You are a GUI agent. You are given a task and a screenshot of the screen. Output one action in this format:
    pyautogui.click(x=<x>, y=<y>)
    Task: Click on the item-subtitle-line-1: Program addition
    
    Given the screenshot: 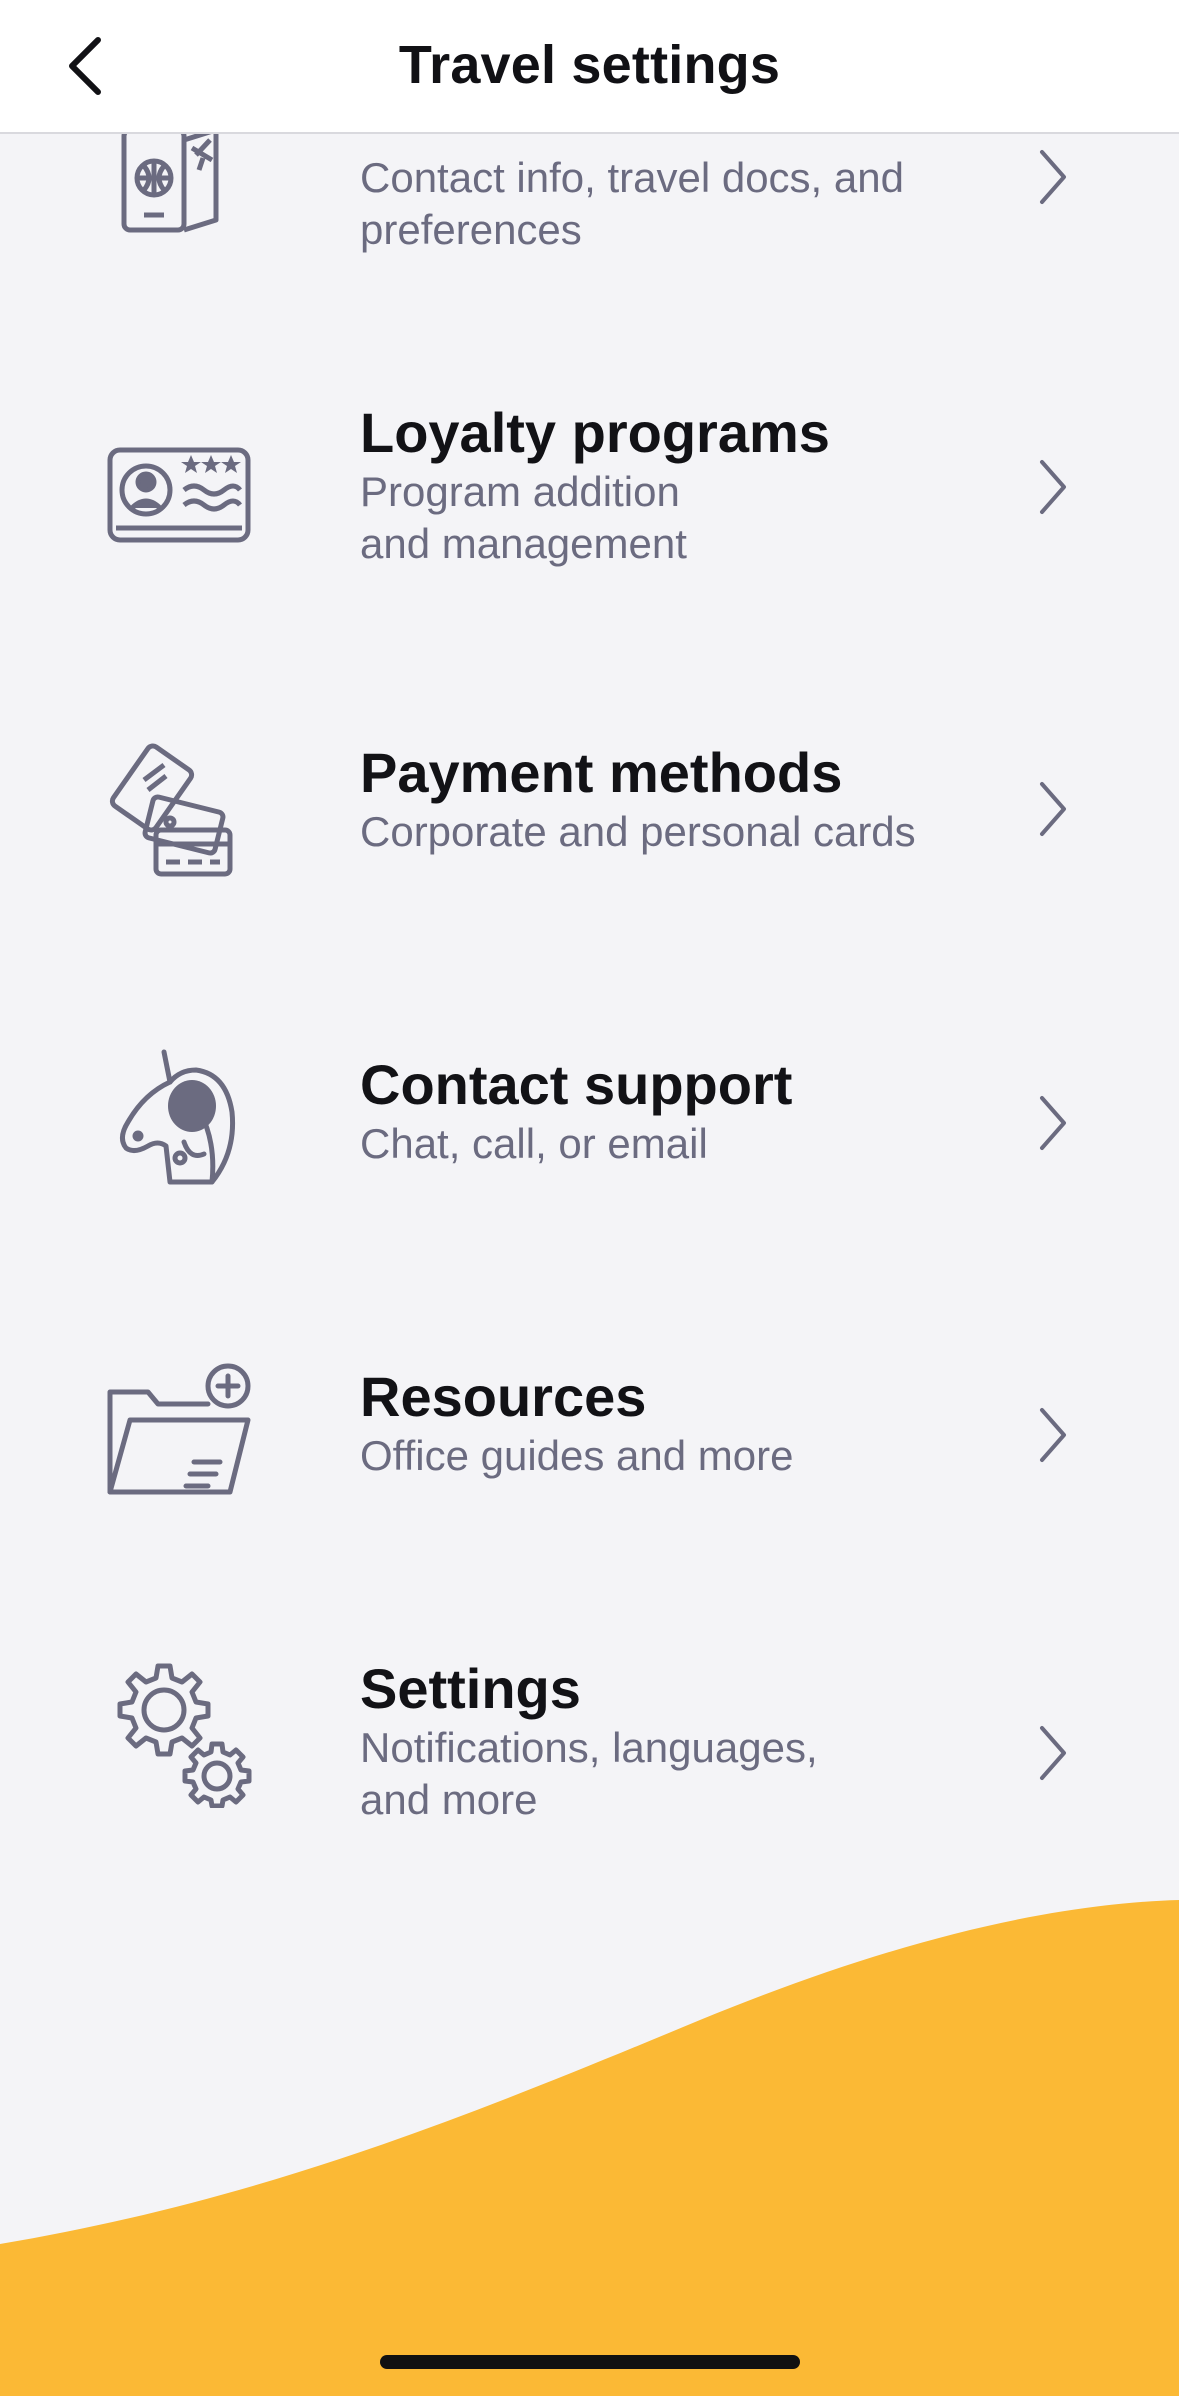 What is the action you would take?
    pyautogui.click(x=520, y=491)
    